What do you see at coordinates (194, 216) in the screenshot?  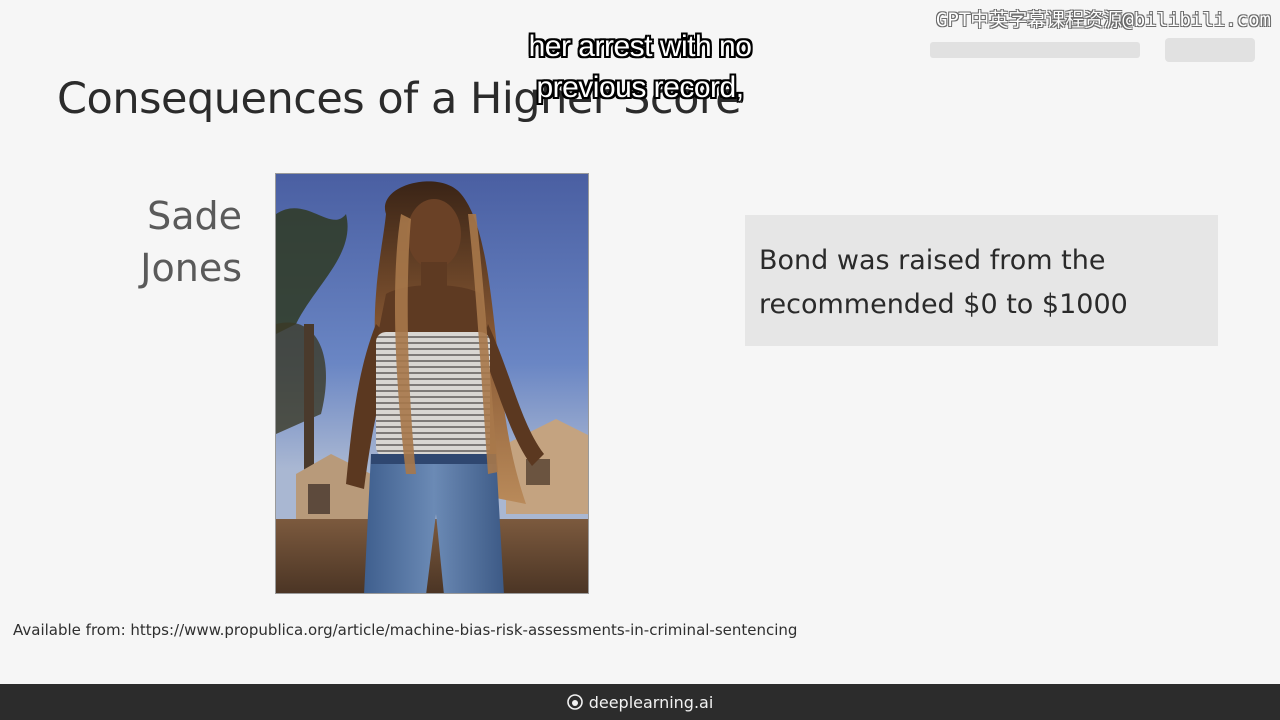 I see `person-name-first: Sade` at bounding box center [194, 216].